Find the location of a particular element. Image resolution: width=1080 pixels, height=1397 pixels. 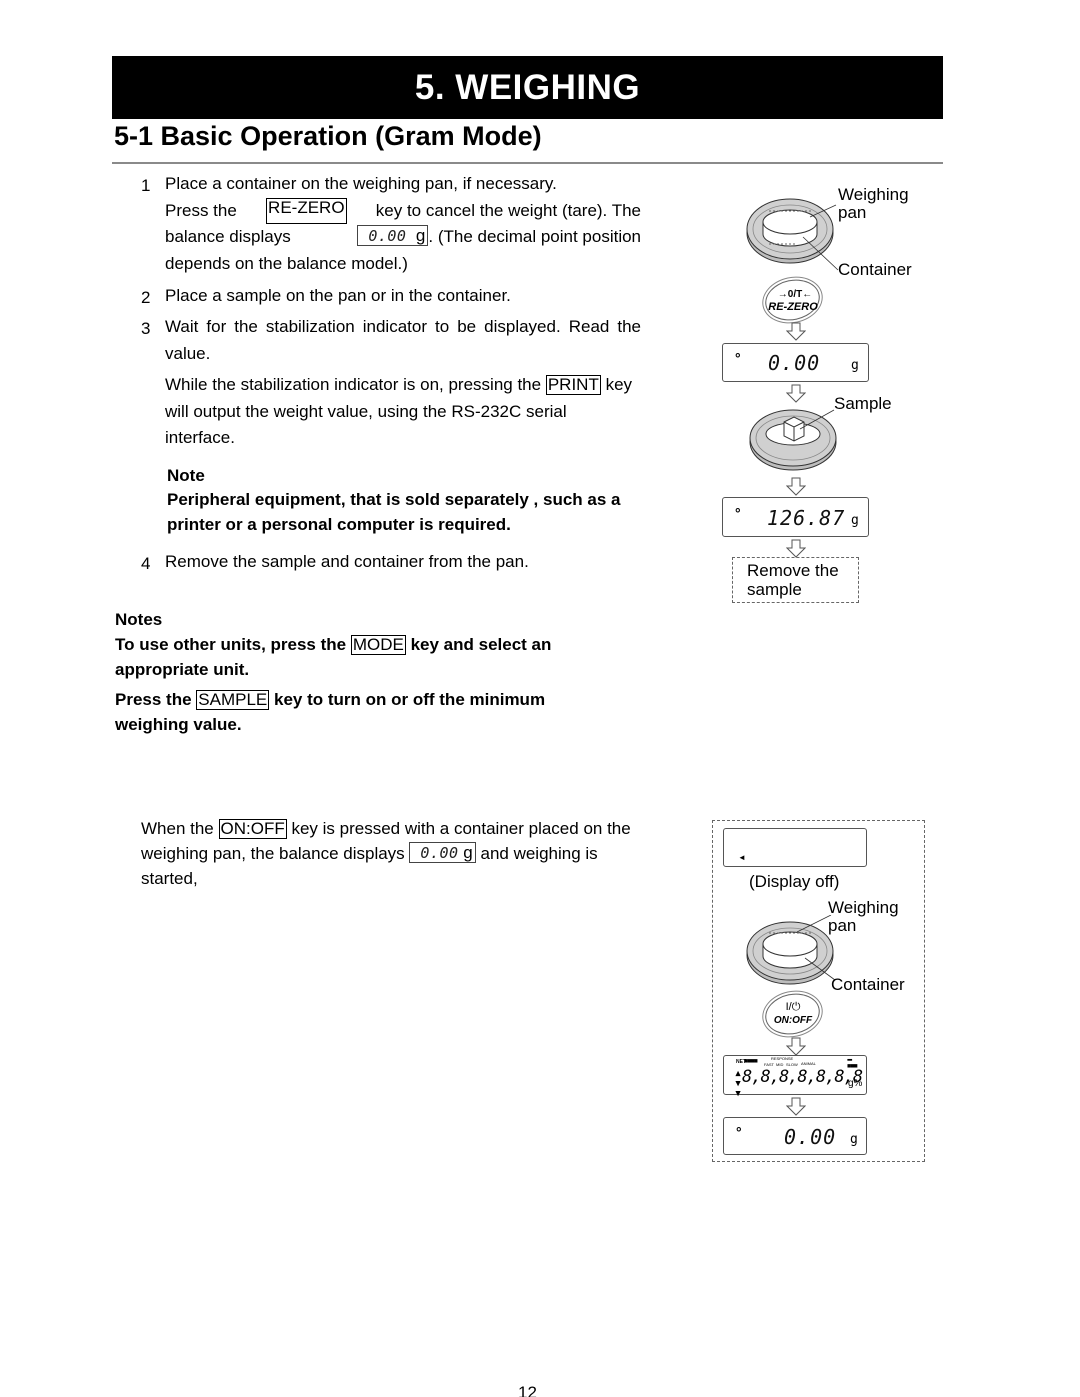

step-4-number: 4 is located at coordinates (146, 563).